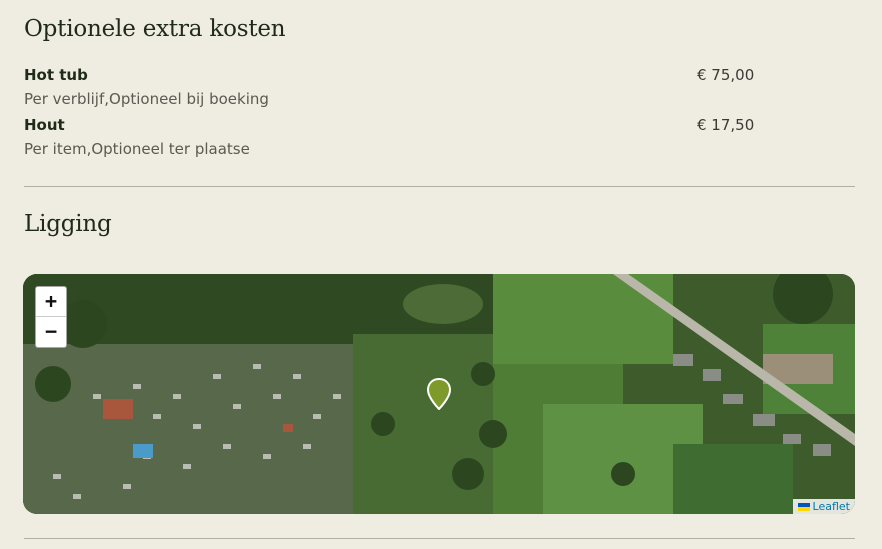 Image resolution: width=882 pixels, height=549 pixels. What do you see at coordinates (56, 75) in the screenshot?
I see `cost-item-name: Hot tub` at bounding box center [56, 75].